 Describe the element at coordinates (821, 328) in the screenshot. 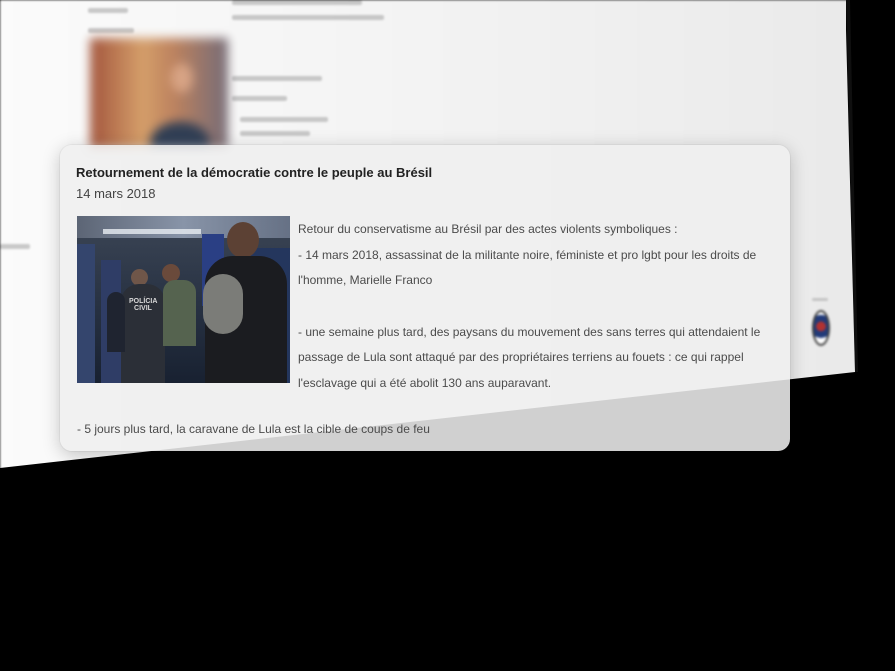

I see `background-avatar-badge` at that location.